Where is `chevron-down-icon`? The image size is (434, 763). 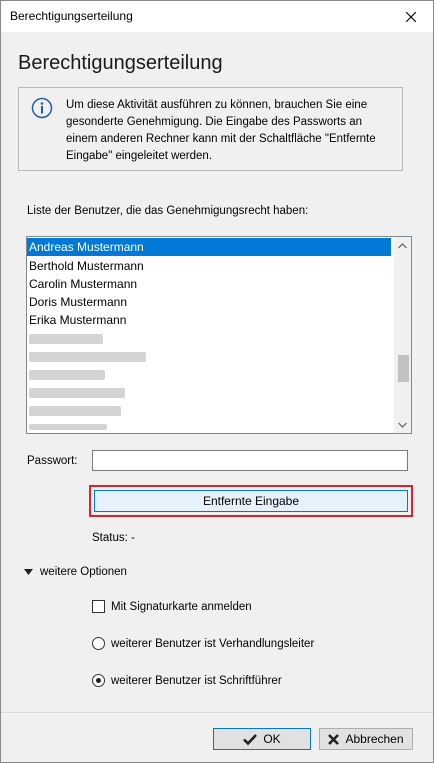
chevron-down-icon is located at coordinates (402, 424).